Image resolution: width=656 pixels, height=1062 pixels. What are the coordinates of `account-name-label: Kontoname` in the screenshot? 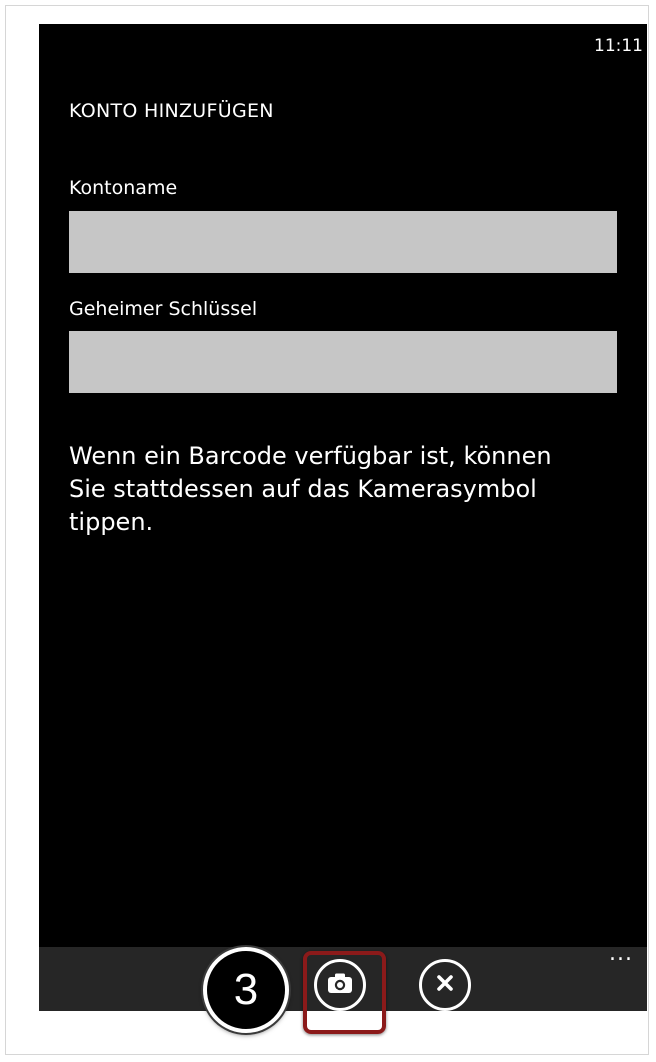 It's located at (123, 188).